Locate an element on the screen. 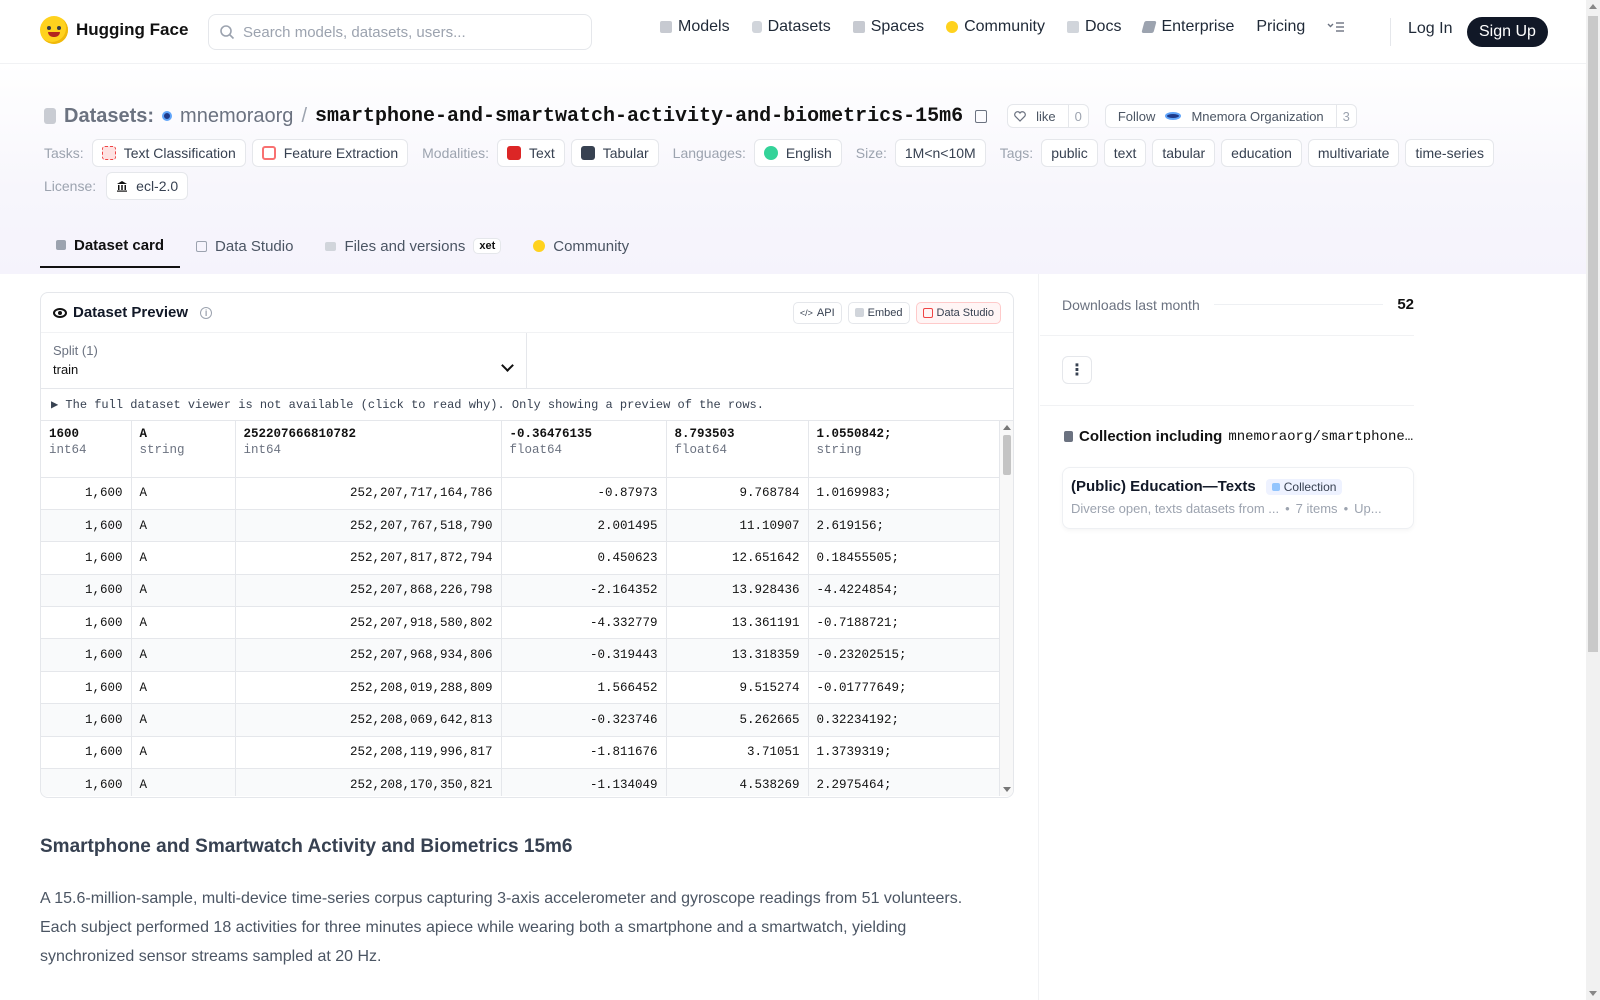 The width and height of the screenshot is (1600, 1000). tag-size: 1M<n<10M is located at coordinates (940, 153).